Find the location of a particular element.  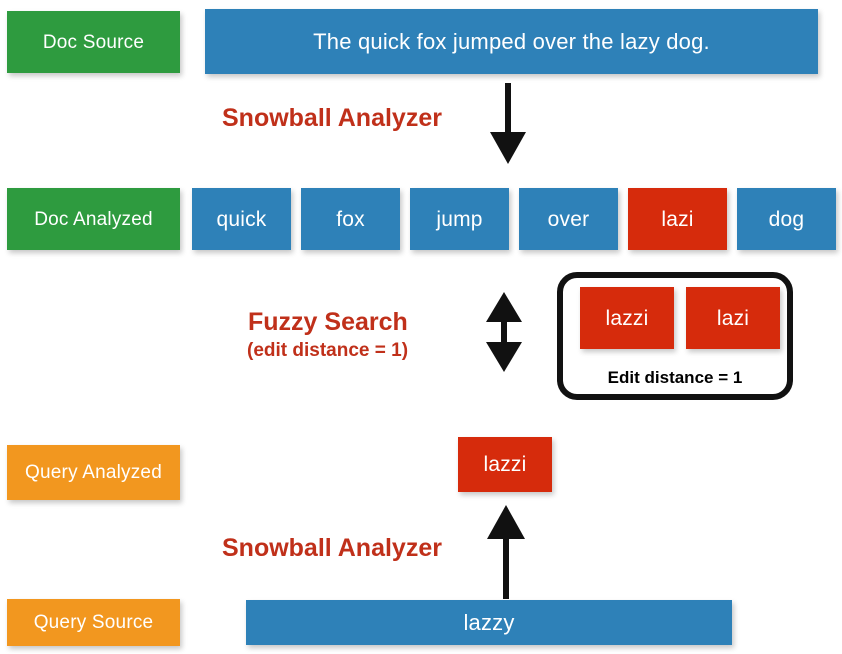

query-token-lazzi: lazzi is located at coordinates (505, 464).